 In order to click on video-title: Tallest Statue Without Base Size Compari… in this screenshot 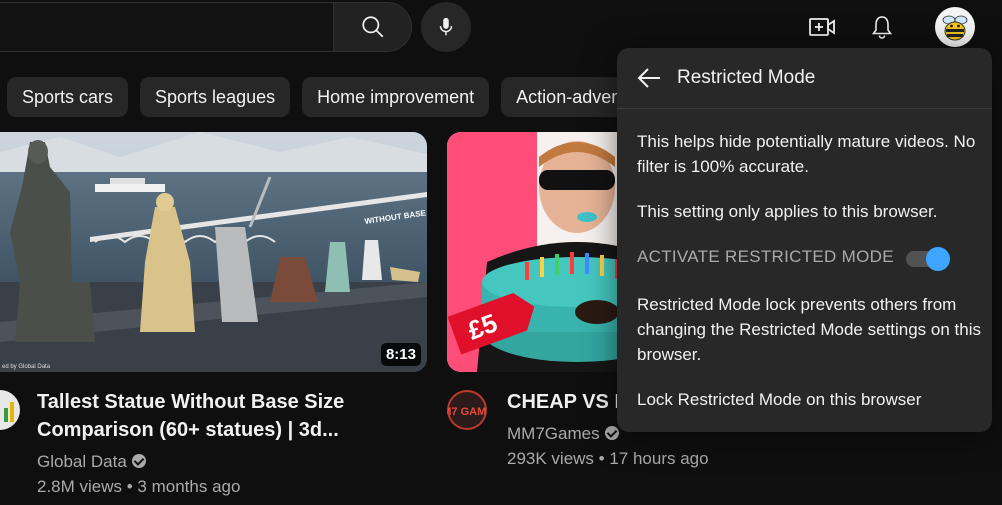, I will do `click(202, 416)`.